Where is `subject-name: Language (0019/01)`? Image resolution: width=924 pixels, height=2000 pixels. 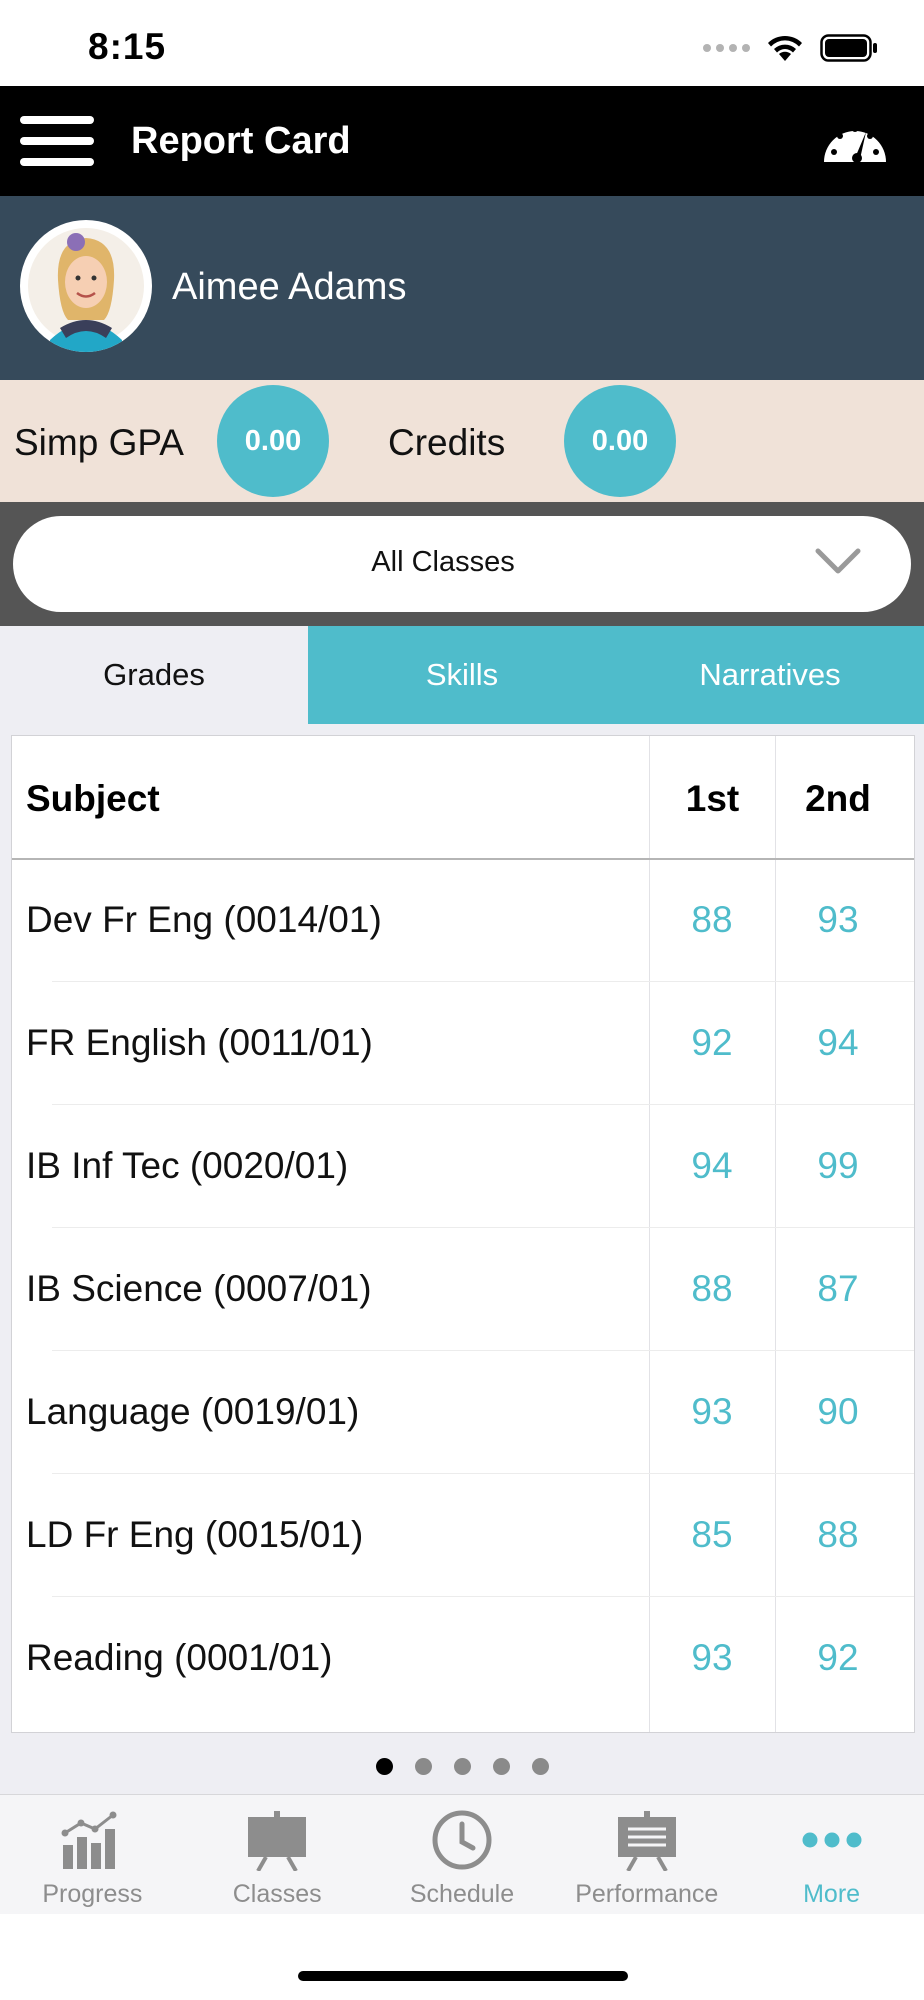 subject-name: Language (0019/01) is located at coordinates (193, 1411).